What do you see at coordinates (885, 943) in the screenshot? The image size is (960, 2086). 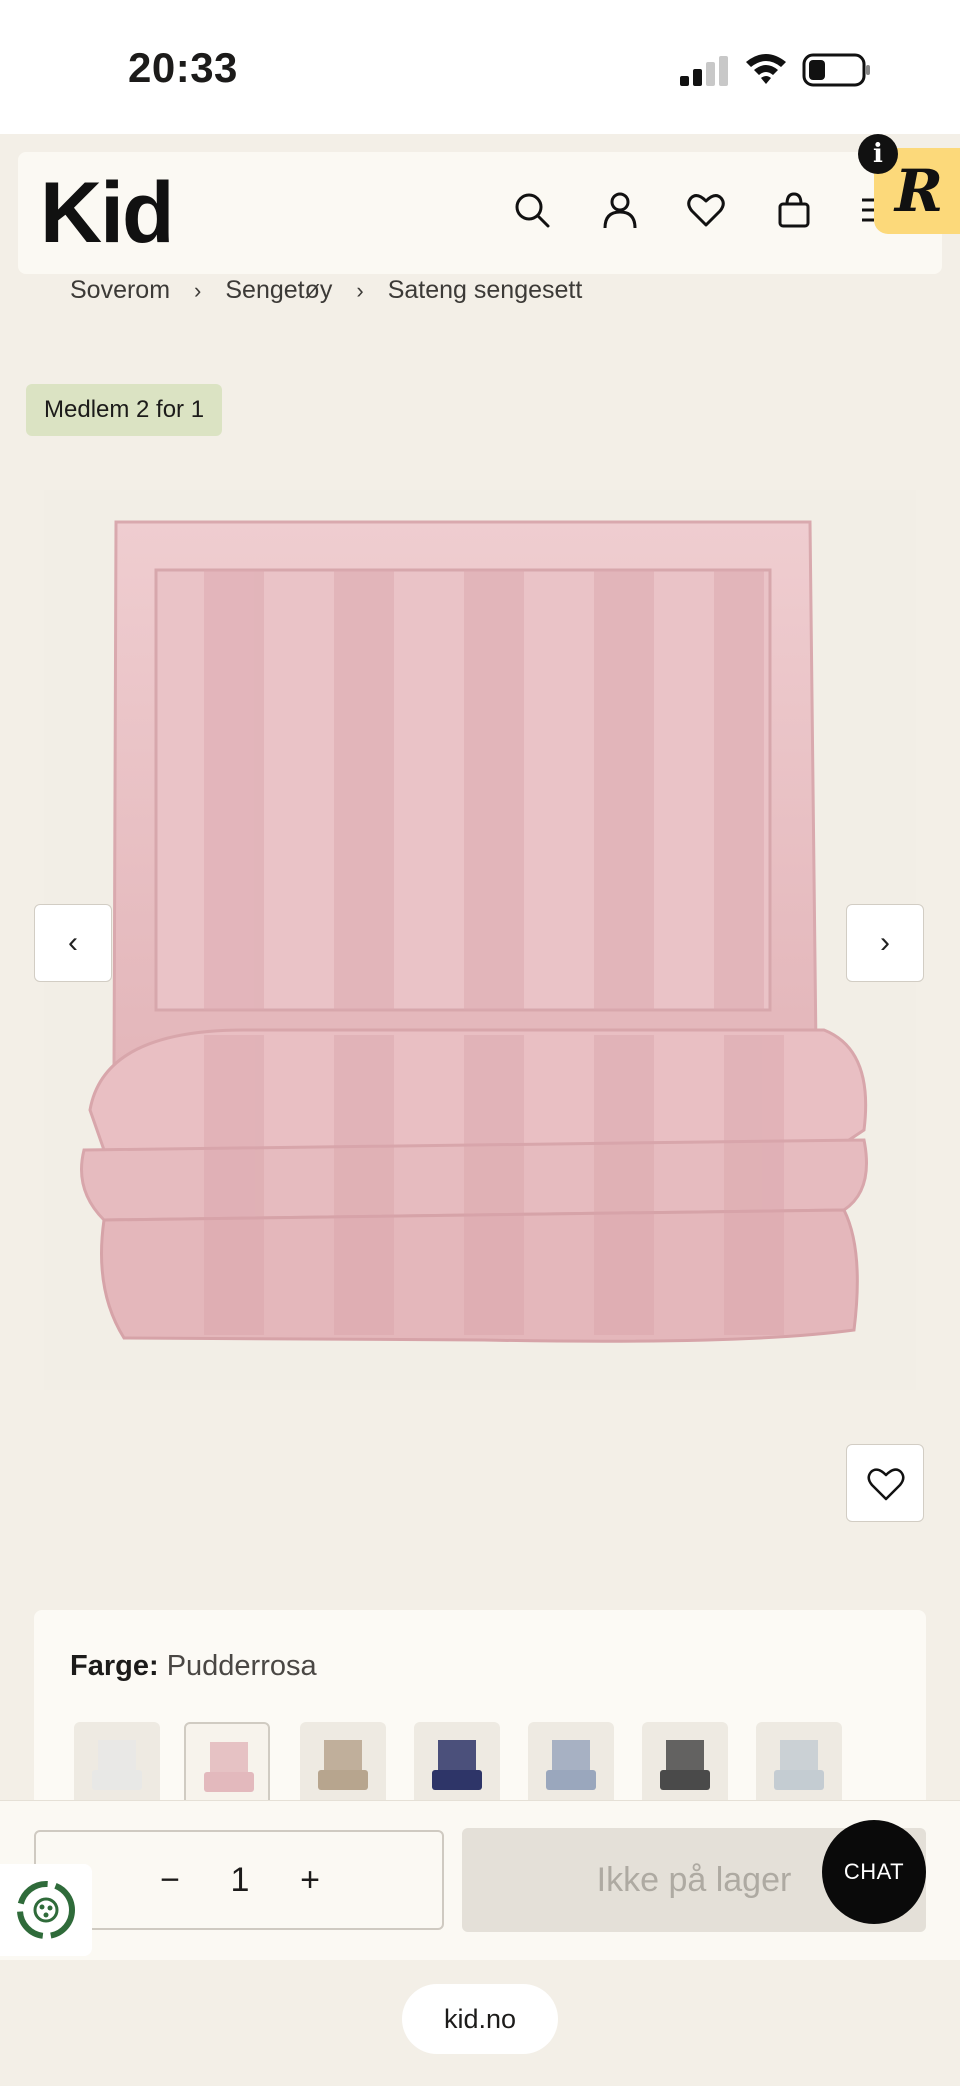 I see `gallery-next-button: ›` at bounding box center [885, 943].